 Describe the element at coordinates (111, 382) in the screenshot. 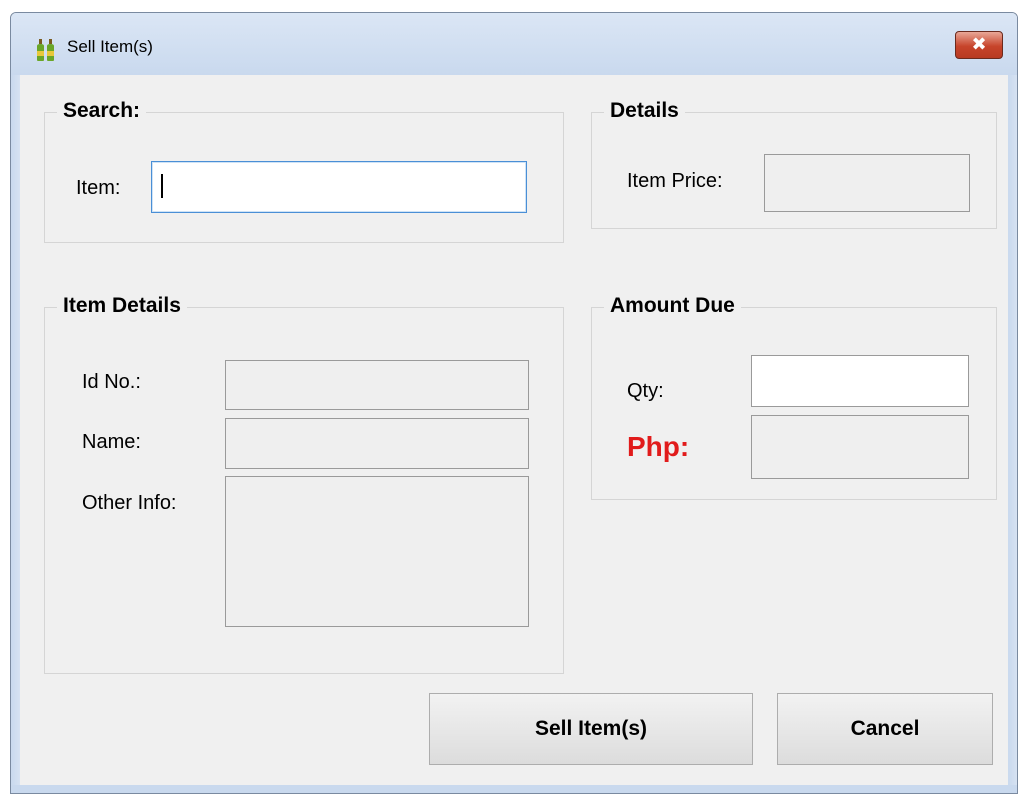

I see `id-no-label: Id No.:` at that location.